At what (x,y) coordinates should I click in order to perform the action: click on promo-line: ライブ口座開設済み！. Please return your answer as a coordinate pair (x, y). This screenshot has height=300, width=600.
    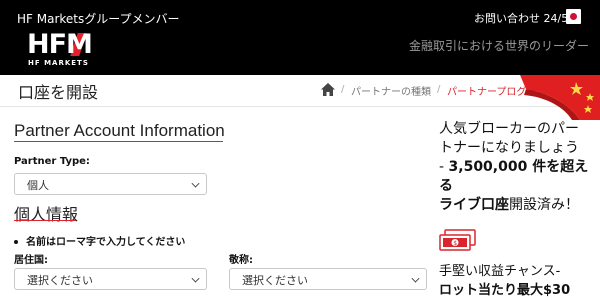
    Looking at the image, I should click on (518, 205).